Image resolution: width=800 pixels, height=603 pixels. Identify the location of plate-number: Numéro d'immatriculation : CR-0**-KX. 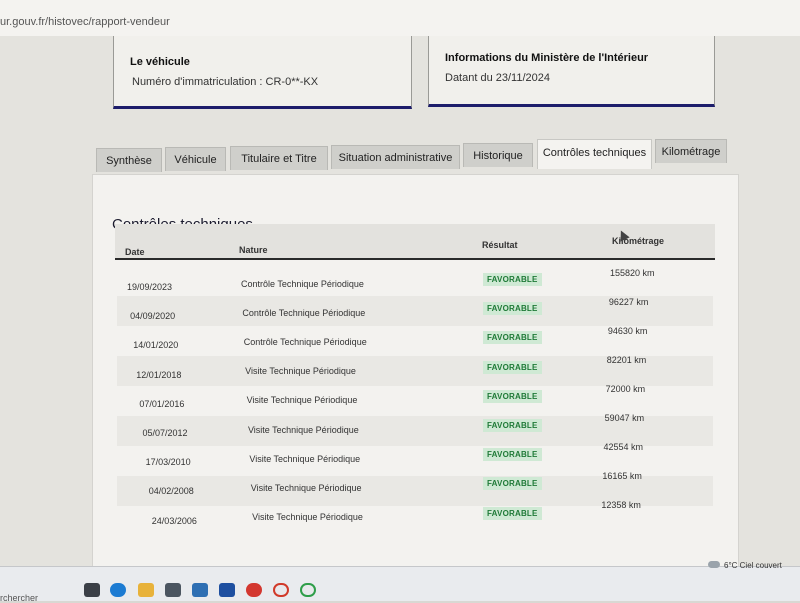
(225, 82).